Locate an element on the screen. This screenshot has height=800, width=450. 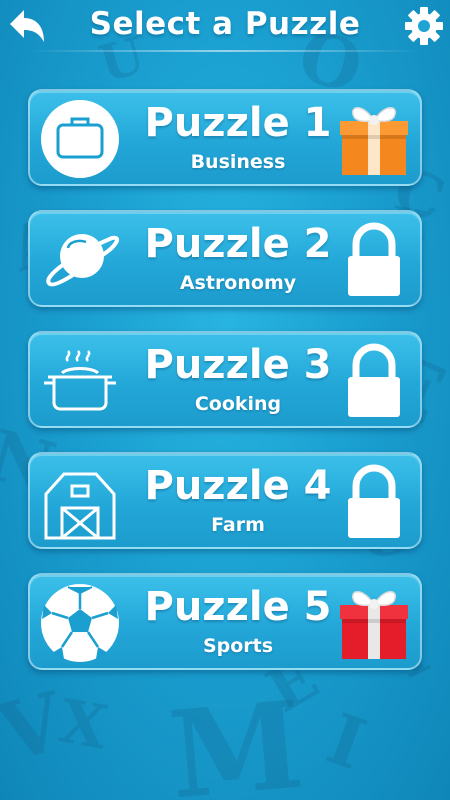
puzzle-title: Puzzle 3 is located at coordinates (238, 365).